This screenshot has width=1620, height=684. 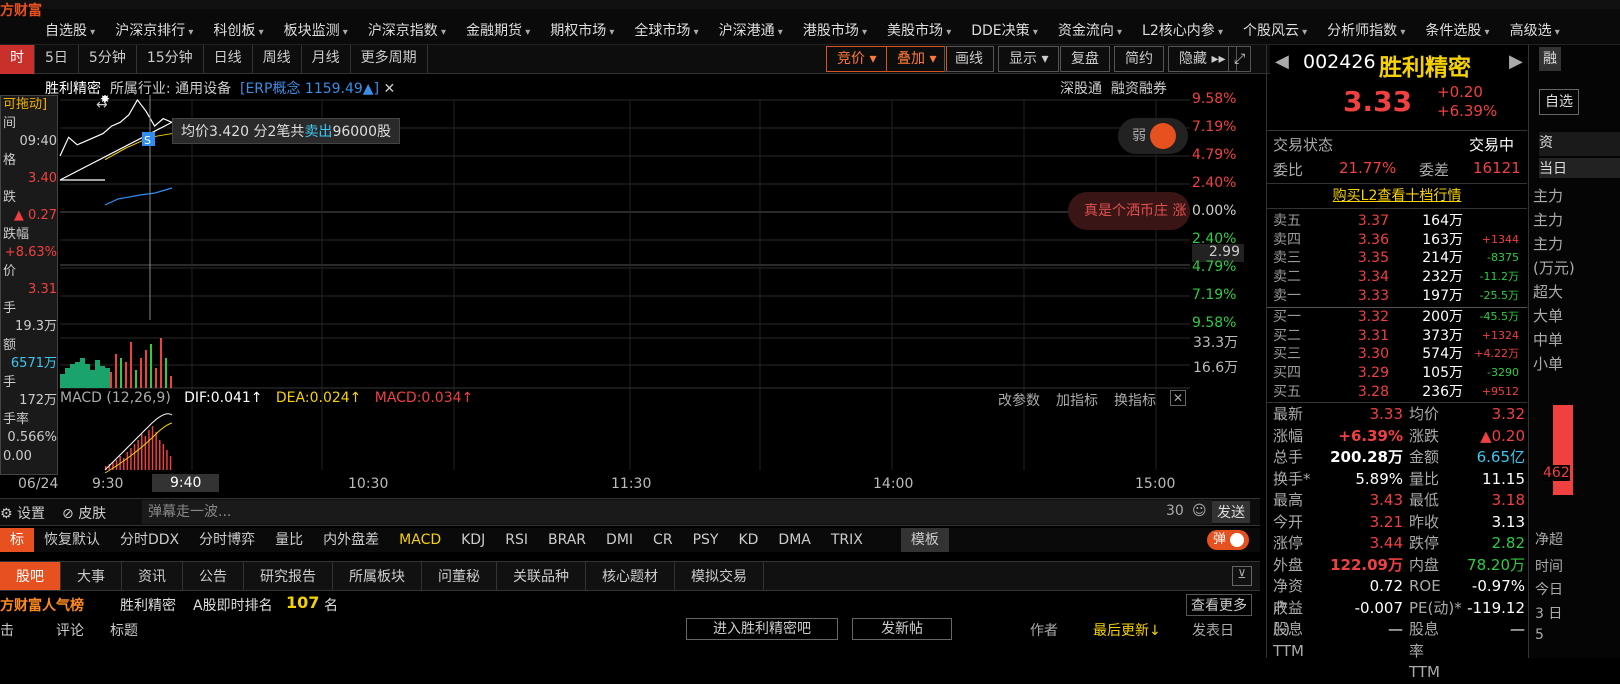 I want to click on indicator-tab: 内外盘差, so click(x=351, y=540).